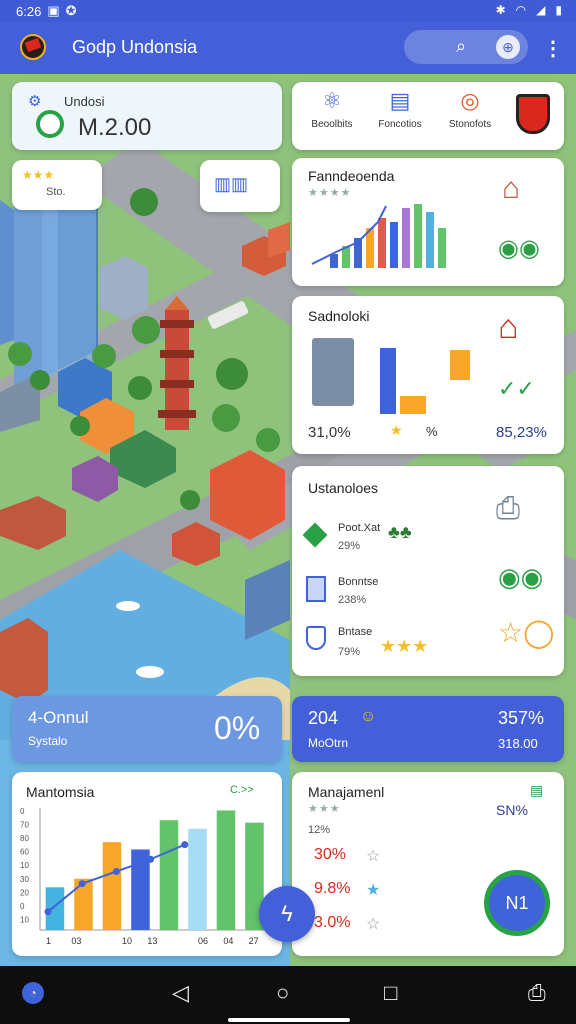 The width and height of the screenshot is (576, 1024). What do you see at coordinates (400, 124) in the screenshot?
I see `category-label: Foncotios` at bounding box center [400, 124].